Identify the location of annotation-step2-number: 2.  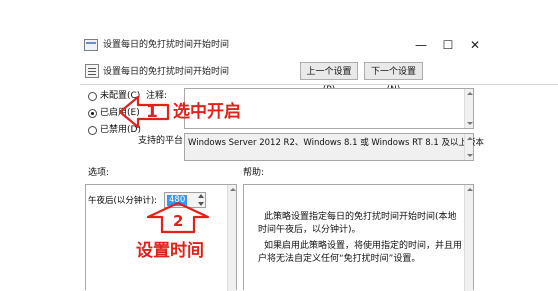
(178, 221).